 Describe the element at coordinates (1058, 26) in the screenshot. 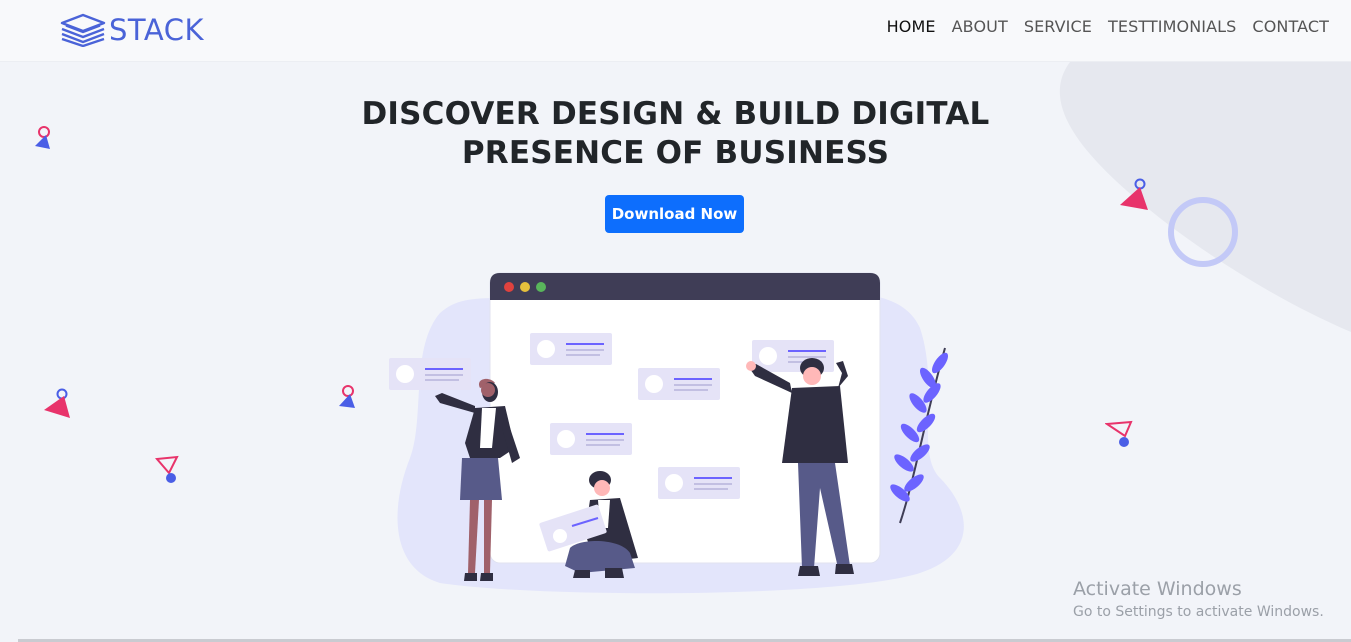

I see `nav-service: SERVICE` at that location.